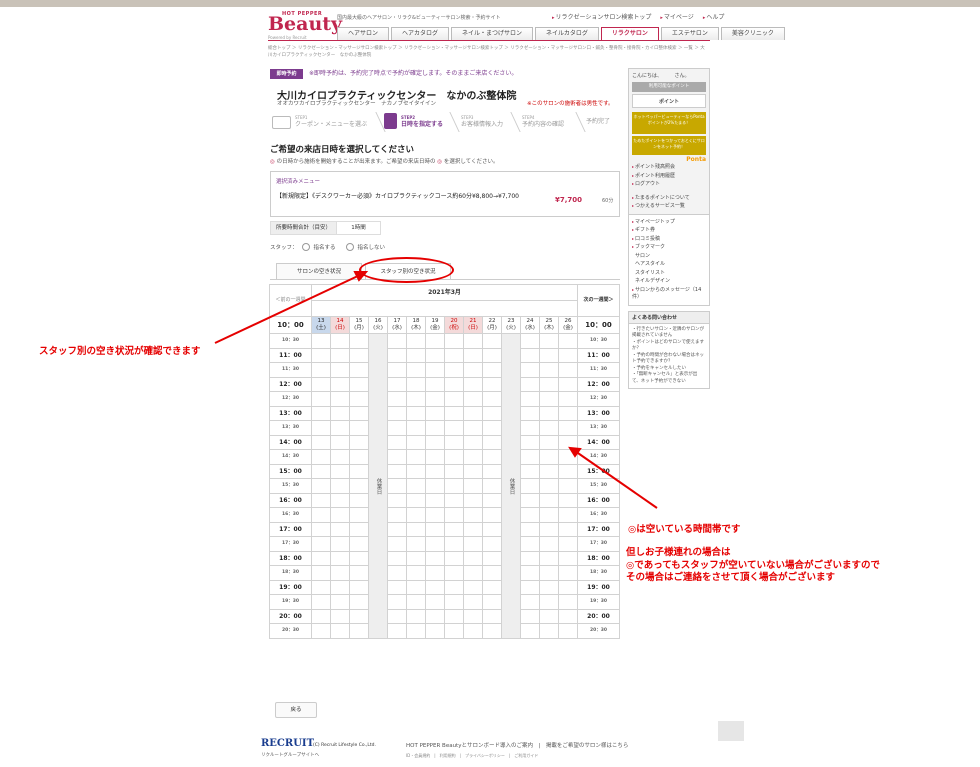 The height and width of the screenshot is (767, 980). I want to click on ponta-promo-2: ためたポイントをつかっておとくにサロンをネット予約！, so click(669, 145).